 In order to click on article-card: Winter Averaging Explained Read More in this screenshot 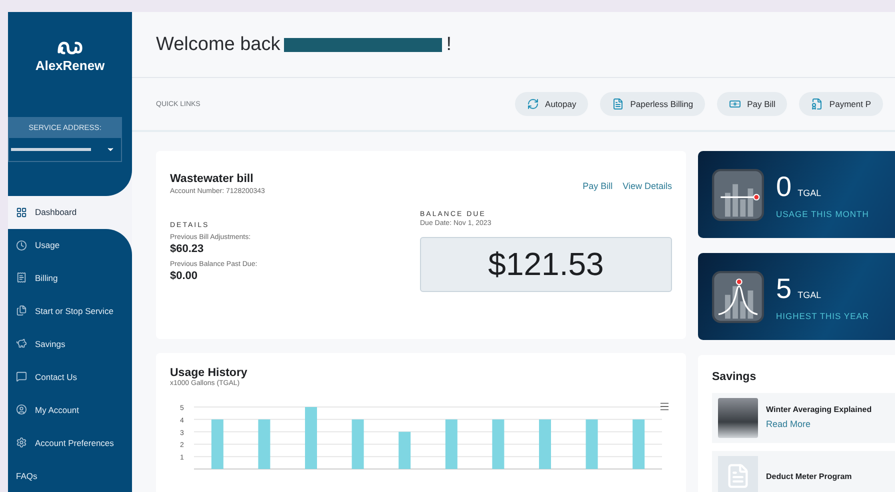, I will do `click(803, 418)`.